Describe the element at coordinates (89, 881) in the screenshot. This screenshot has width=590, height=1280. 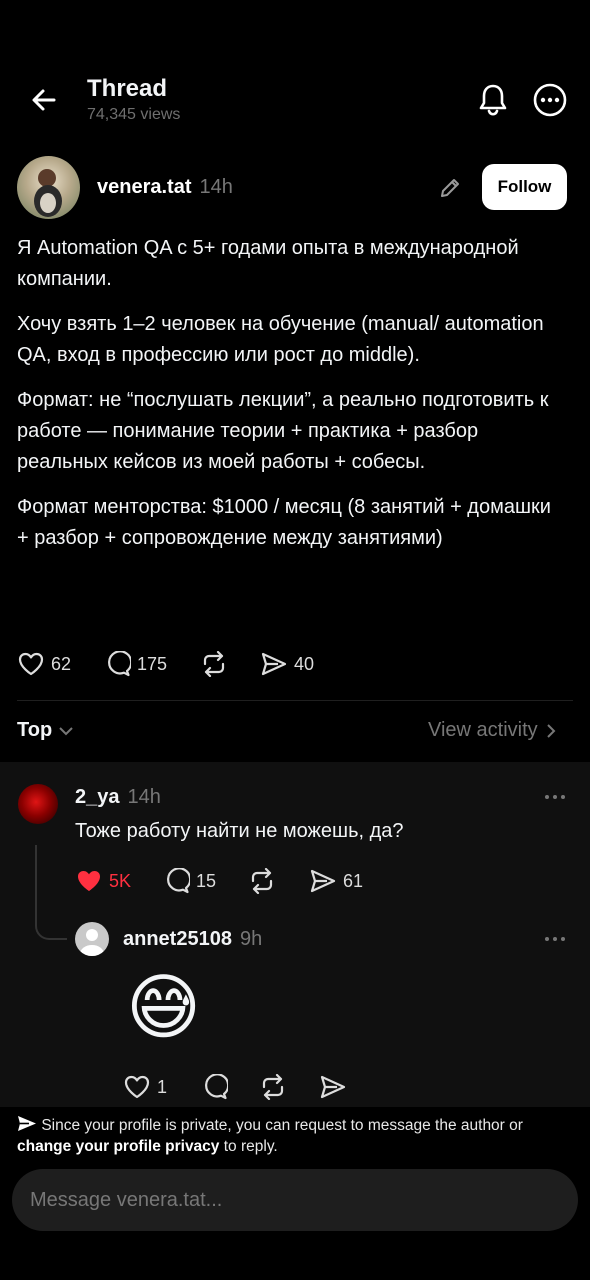
I see `heart-filled-icon` at that location.